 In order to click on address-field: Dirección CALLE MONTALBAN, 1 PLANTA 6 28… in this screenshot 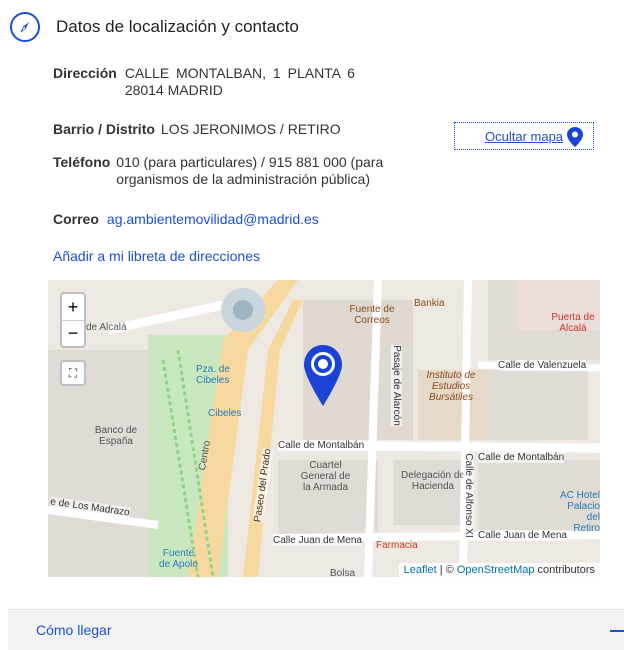, I will do `click(219, 82)`.